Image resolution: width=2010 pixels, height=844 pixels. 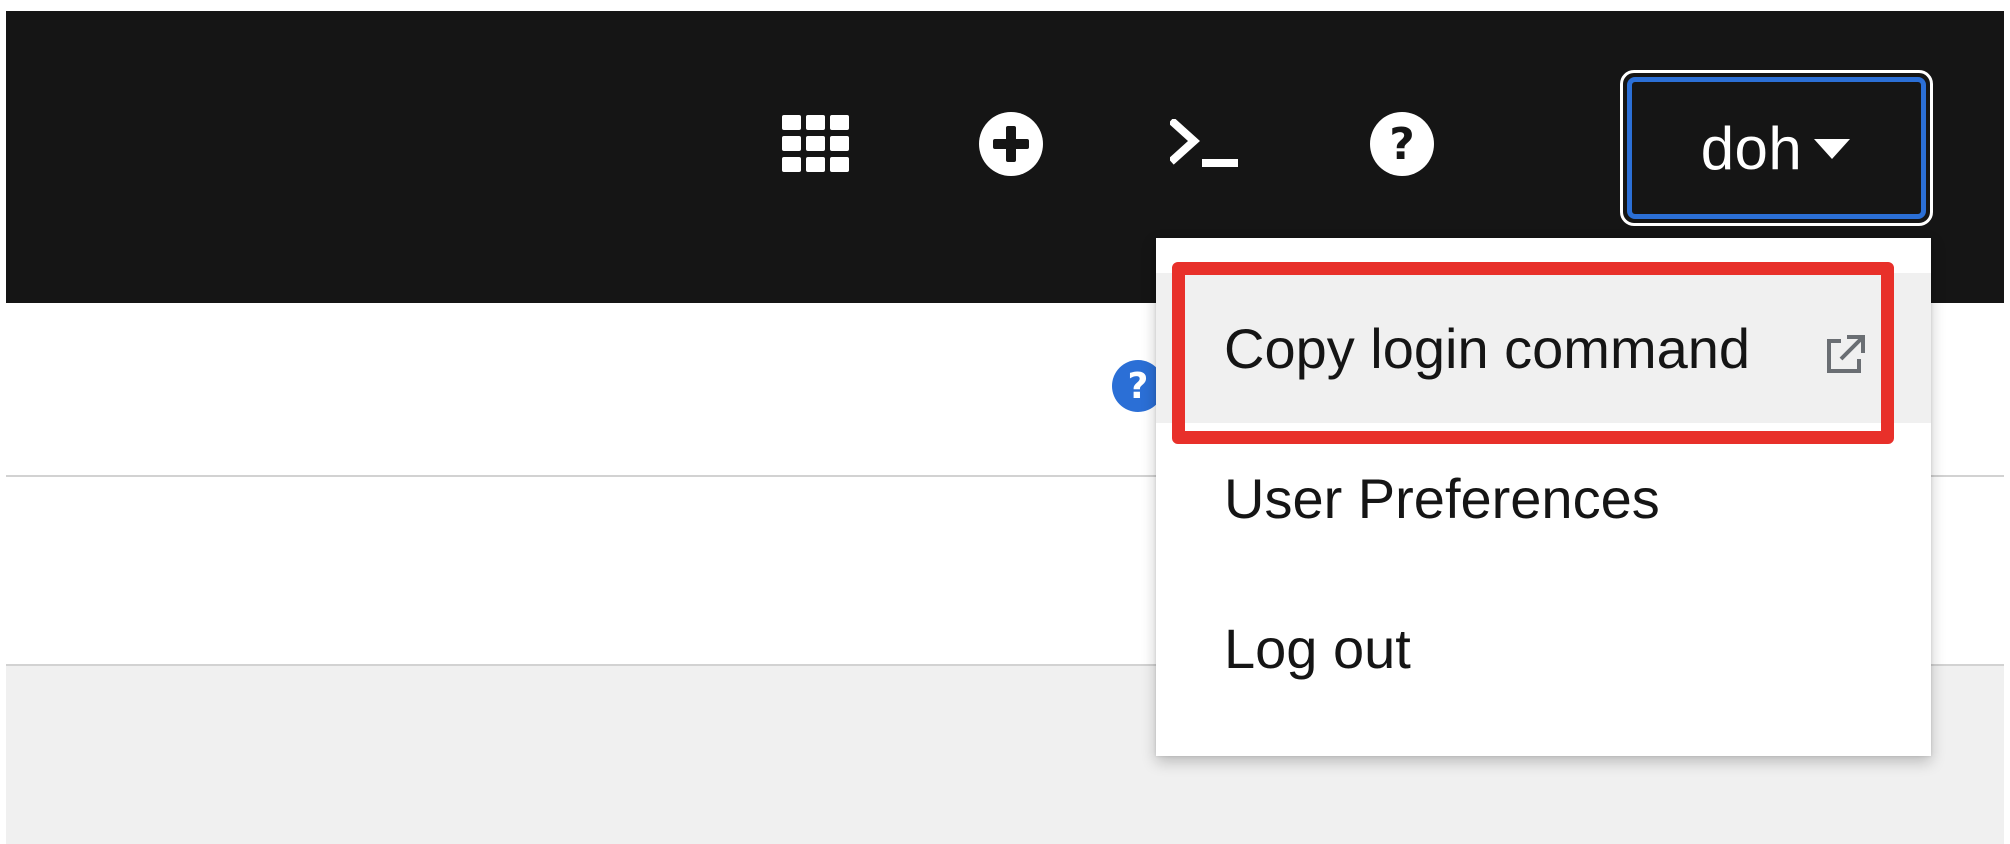 What do you see at coordinates (816, 144) in the screenshot?
I see `app-launcher-grid-icon` at bounding box center [816, 144].